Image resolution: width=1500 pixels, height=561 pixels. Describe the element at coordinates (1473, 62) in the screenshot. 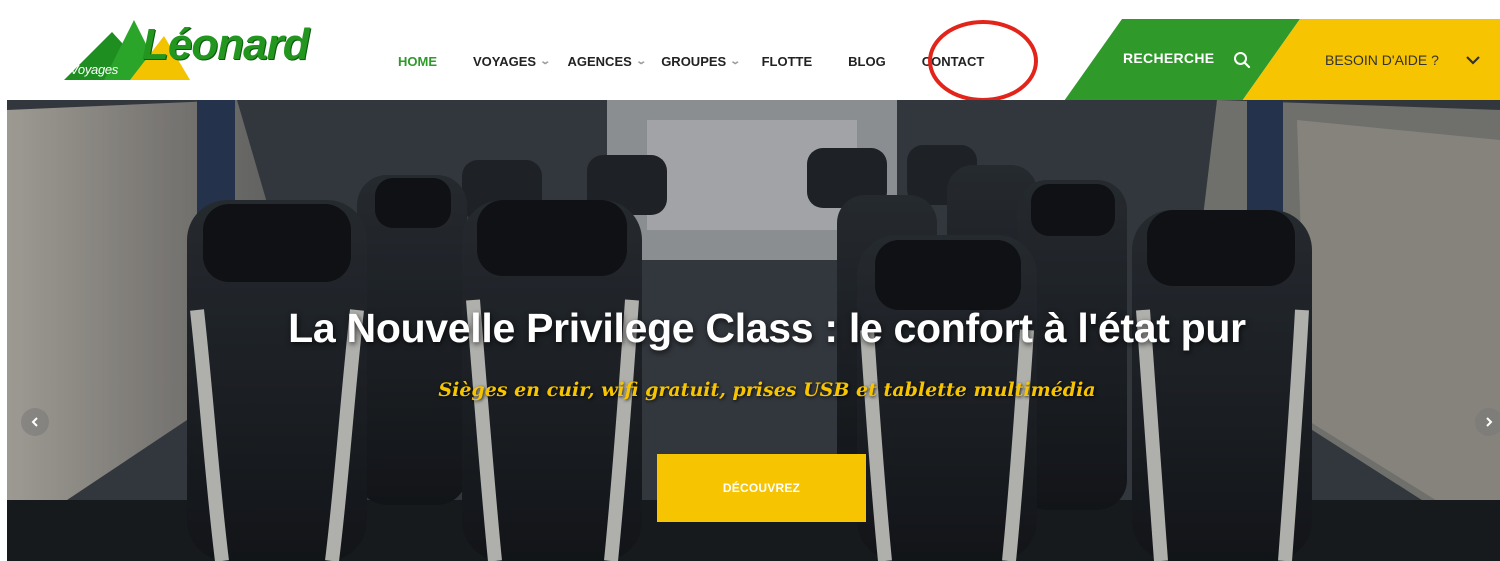

I see `chevron-down-icon` at that location.